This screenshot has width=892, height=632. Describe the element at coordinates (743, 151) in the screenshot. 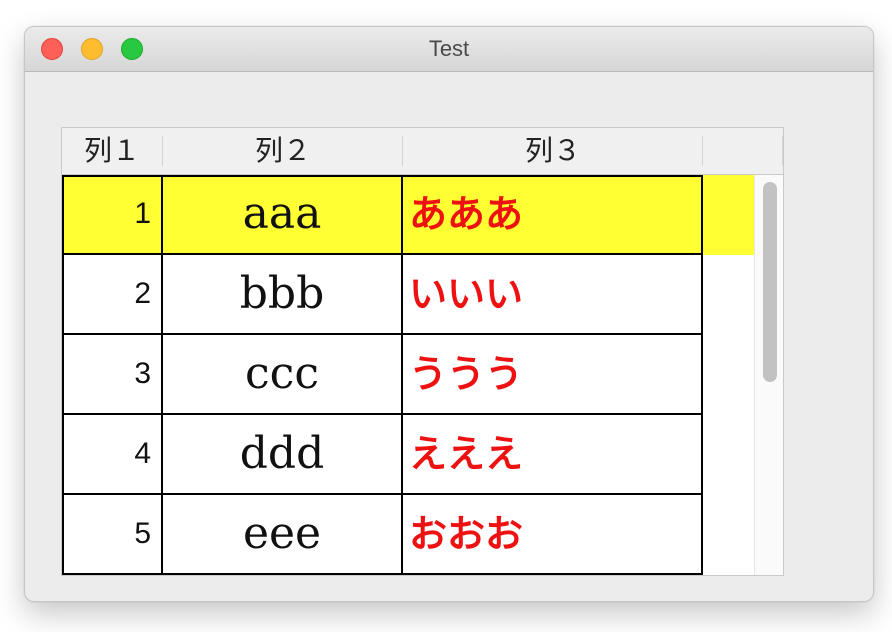

I see `column-header-empty` at that location.